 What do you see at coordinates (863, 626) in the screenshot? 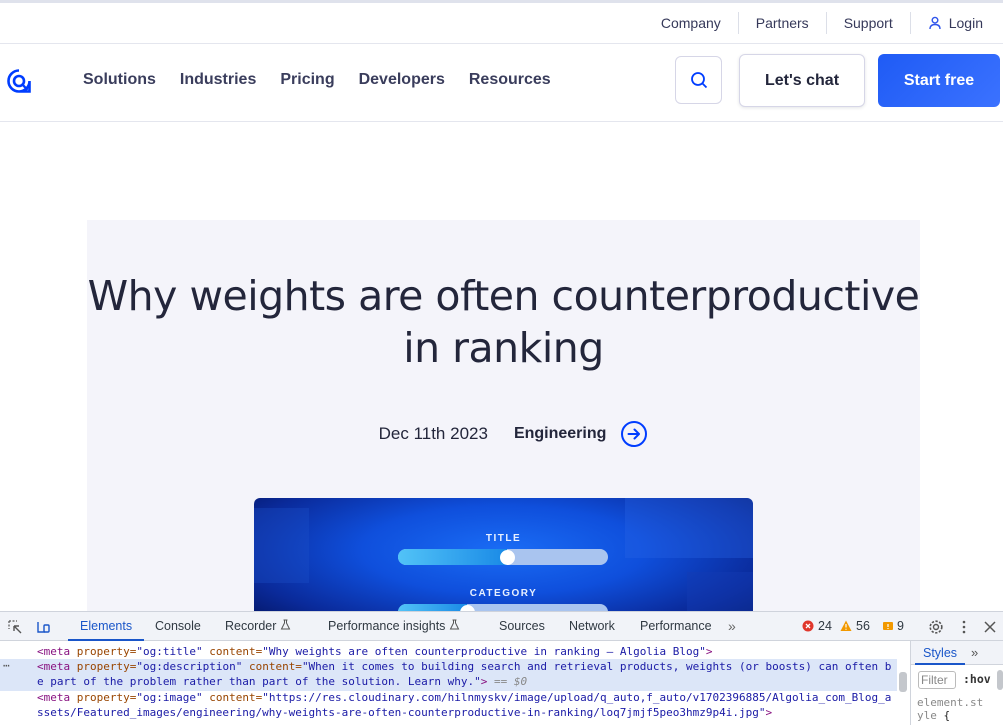
I see `warning-count-label: 56` at bounding box center [863, 626].